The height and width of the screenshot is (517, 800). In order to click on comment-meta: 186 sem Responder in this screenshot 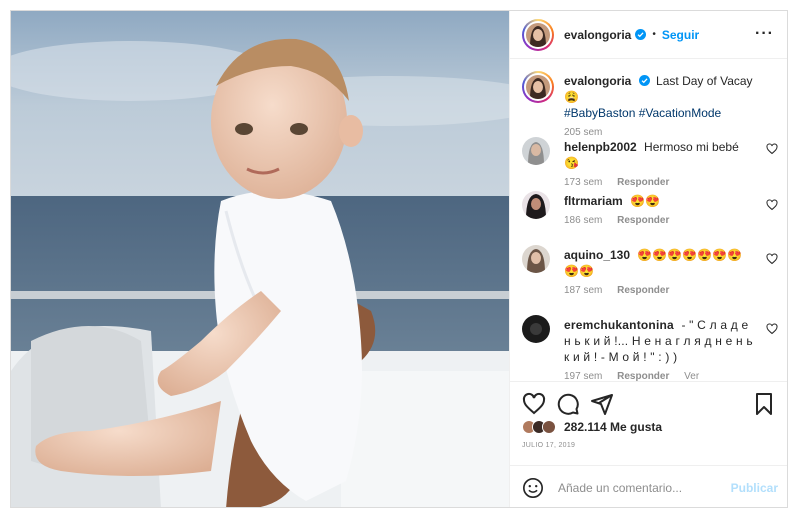, I will do `click(660, 220)`.